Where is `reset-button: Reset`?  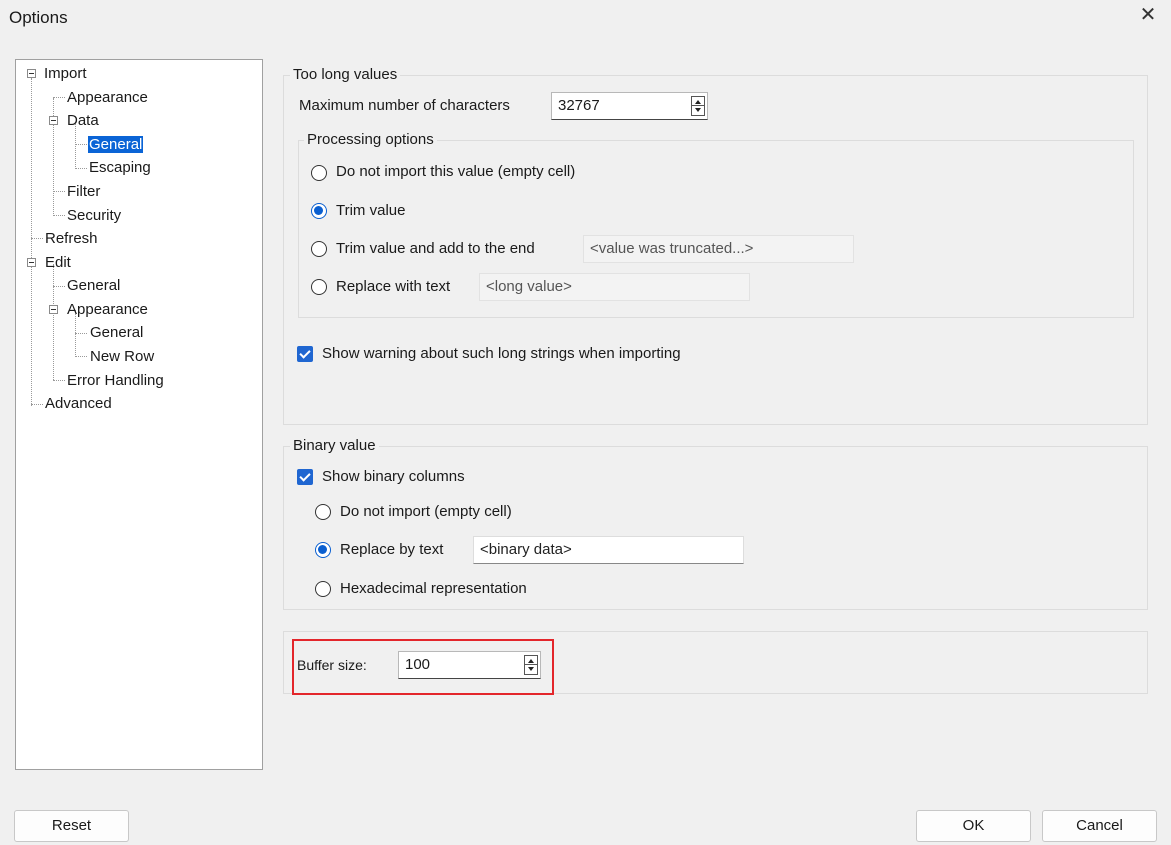 reset-button: Reset is located at coordinates (71, 826).